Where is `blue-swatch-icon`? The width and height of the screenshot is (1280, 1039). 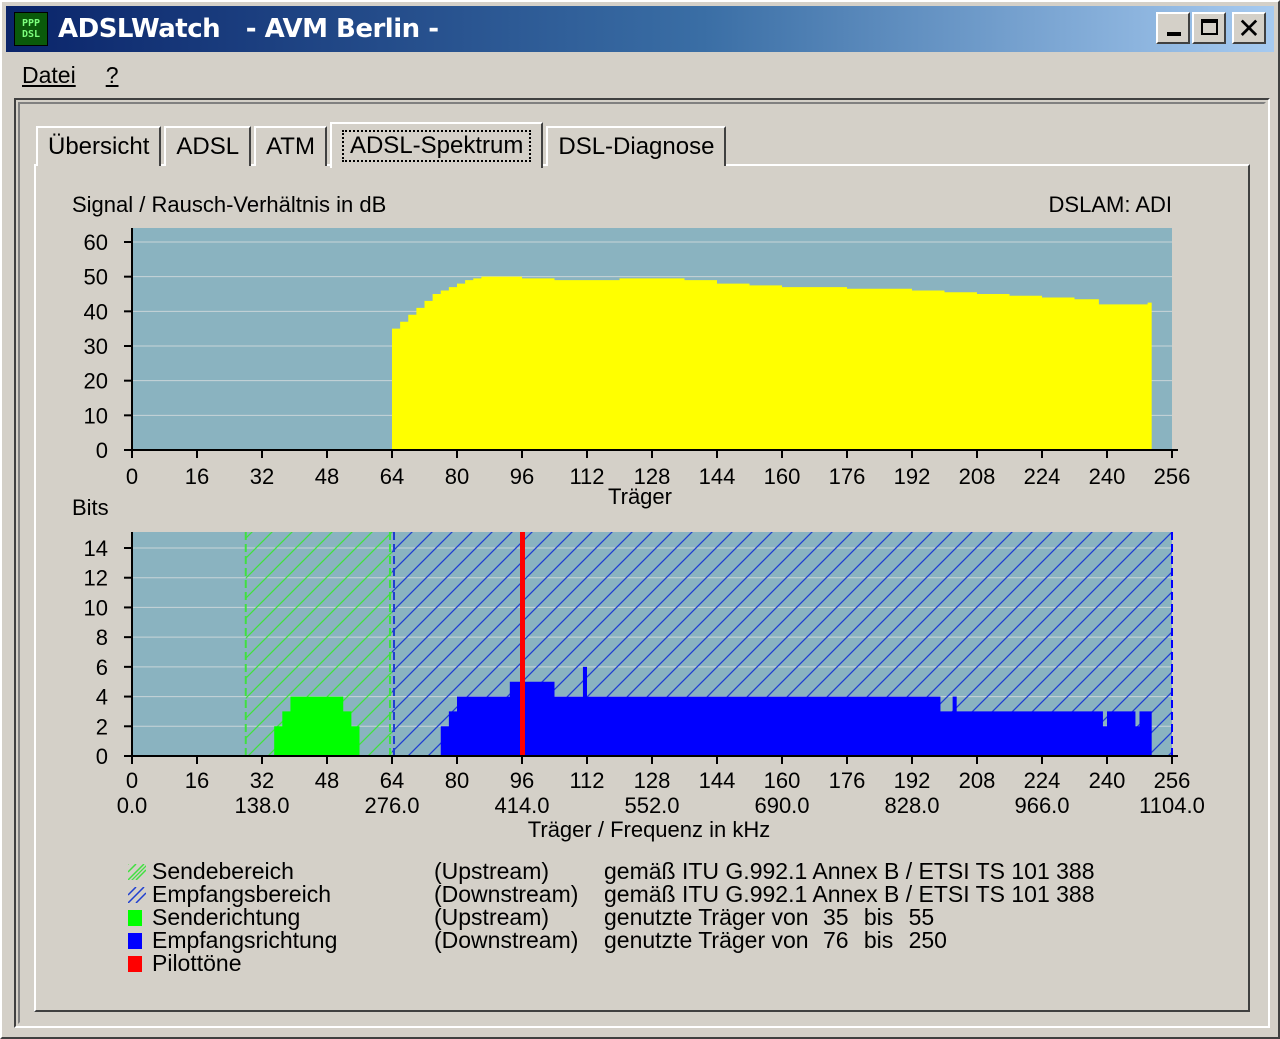
blue-swatch-icon is located at coordinates (135, 941).